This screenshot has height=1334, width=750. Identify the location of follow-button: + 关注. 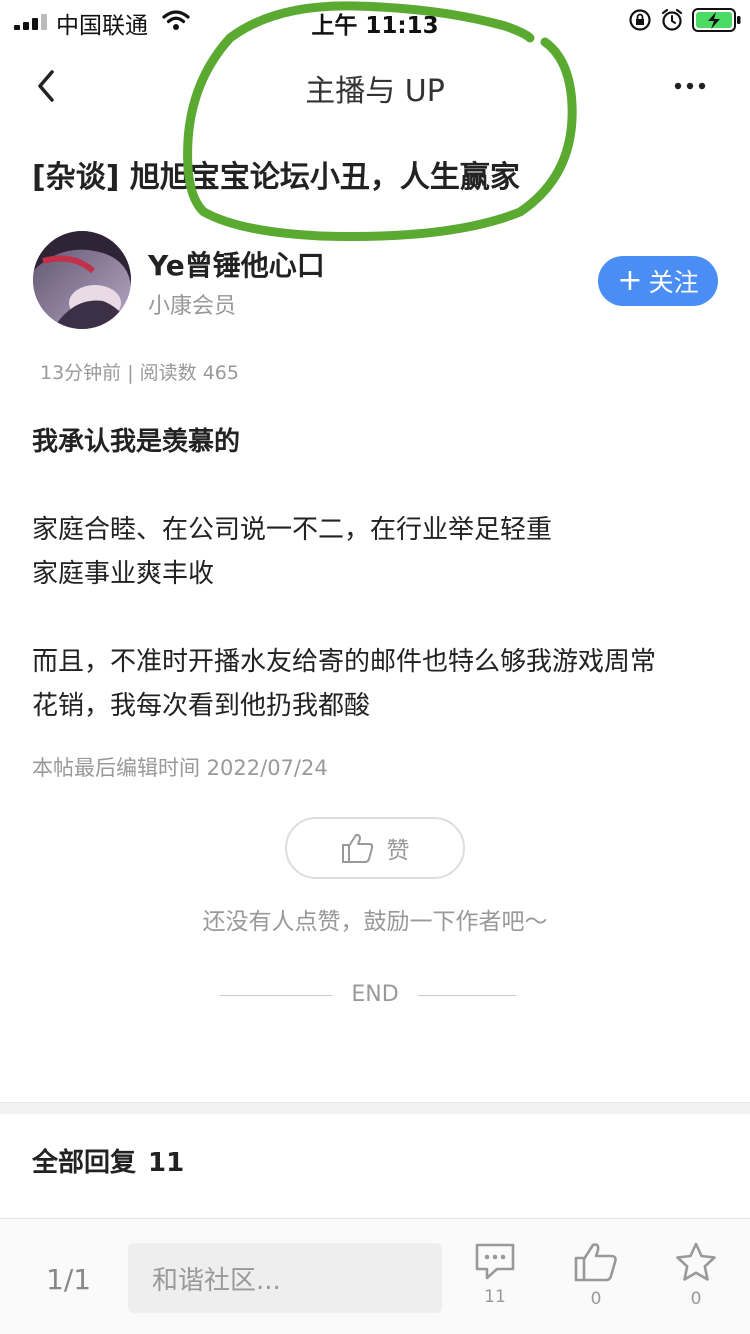
(658, 281).